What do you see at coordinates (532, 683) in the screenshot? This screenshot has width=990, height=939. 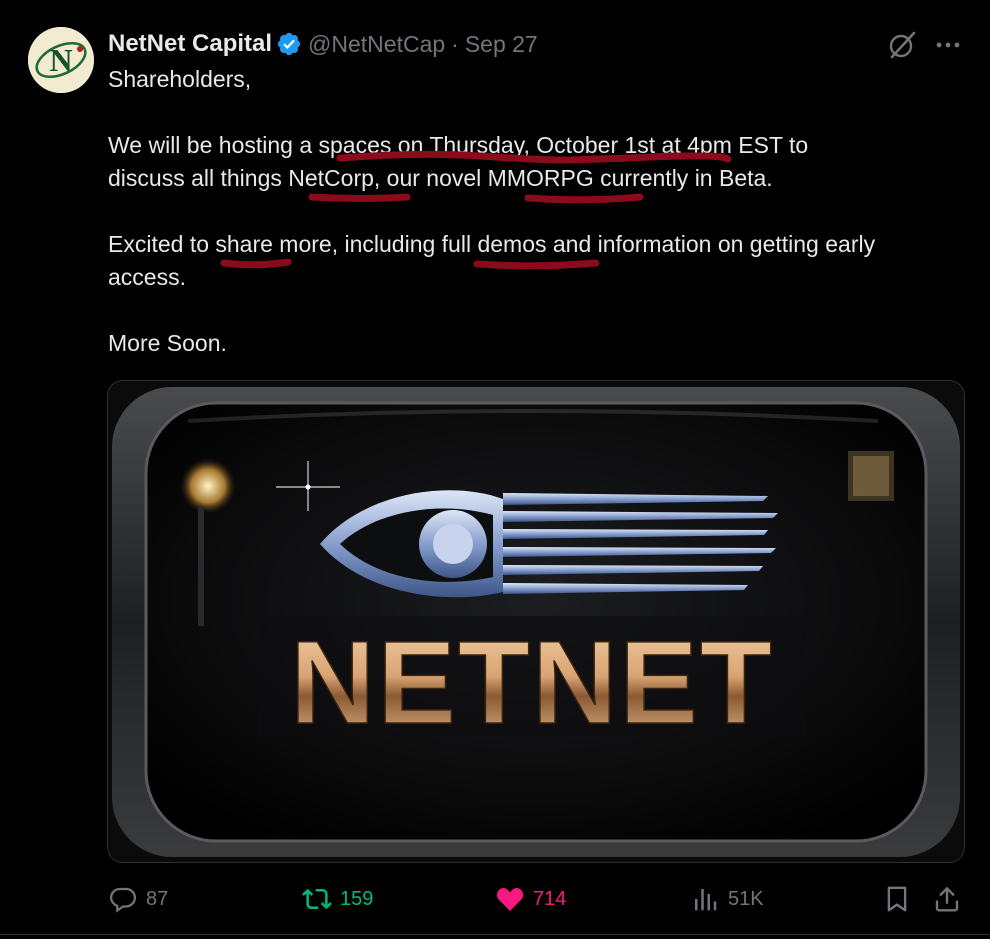 I see `logo-text: NETNET` at bounding box center [532, 683].